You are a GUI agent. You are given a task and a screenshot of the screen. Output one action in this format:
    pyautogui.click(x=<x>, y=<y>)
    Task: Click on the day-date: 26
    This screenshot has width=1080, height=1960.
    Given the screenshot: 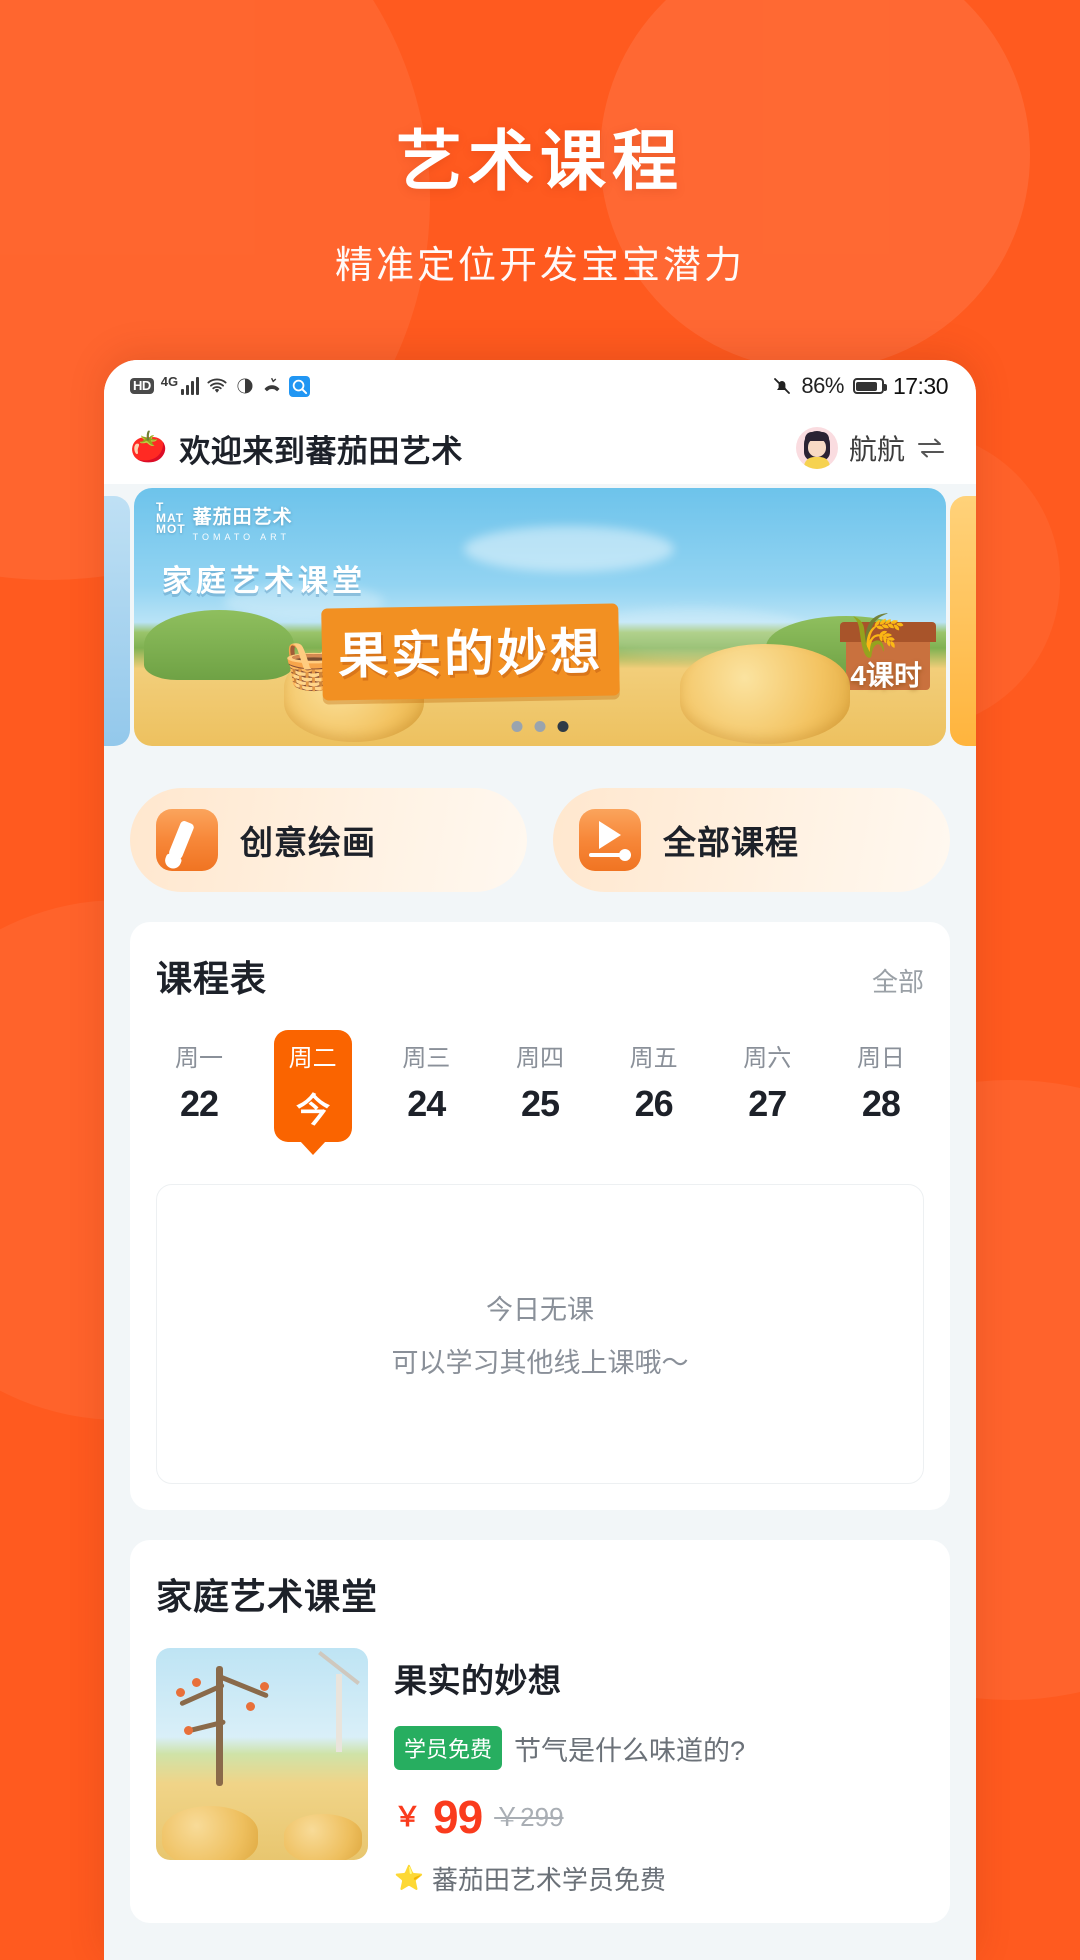 What is the action you would take?
    pyautogui.click(x=654, y=1103)
    